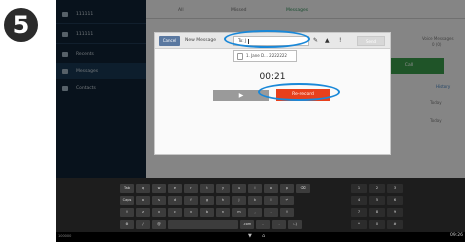 Image resolution: width=465 pixels, height=242 pixels. I want to click on keyboard-key: @, so click(159, 224).